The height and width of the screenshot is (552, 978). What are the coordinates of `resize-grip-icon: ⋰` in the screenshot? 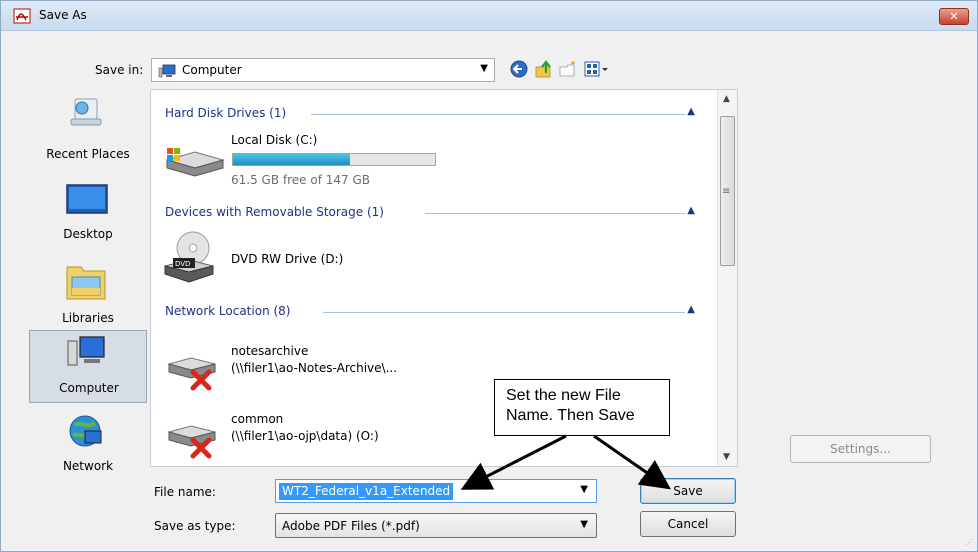 It's located at (969, 542).